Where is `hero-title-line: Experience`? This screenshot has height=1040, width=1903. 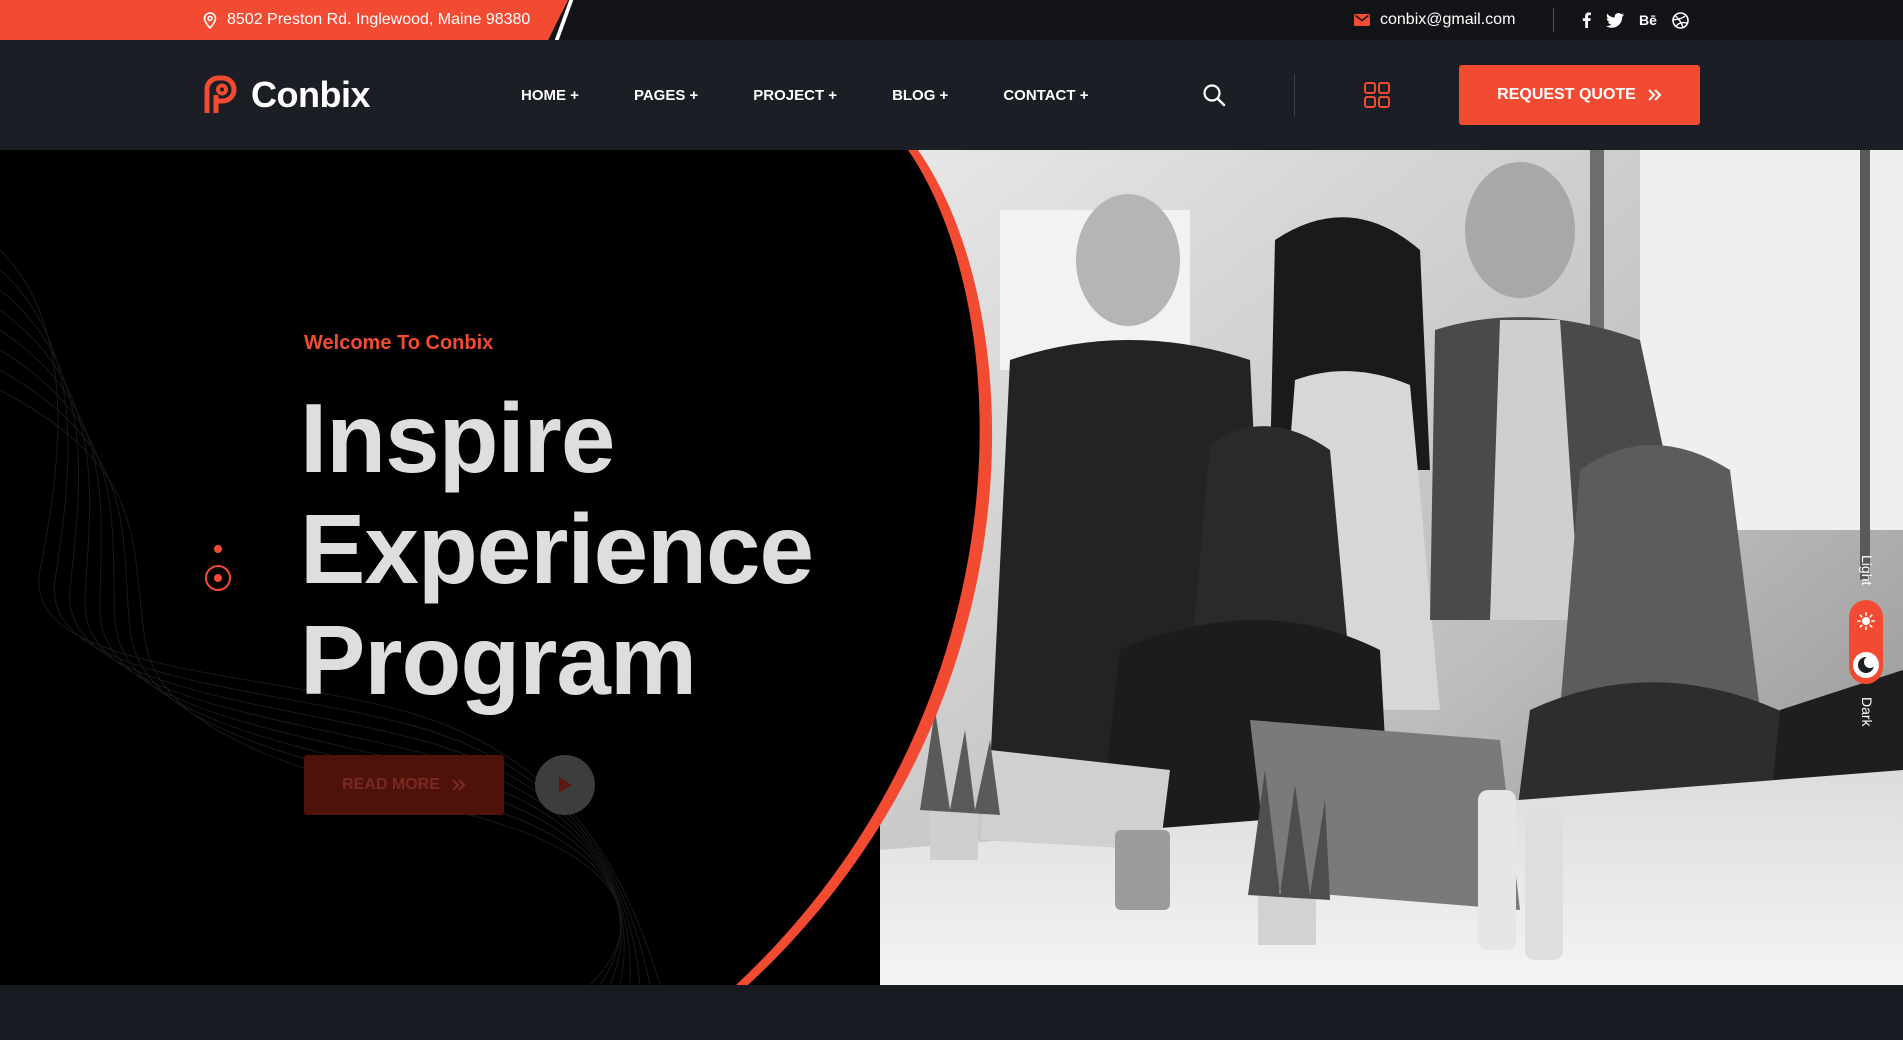
hero-title-line: Experience is located at coordinates (557, 549).